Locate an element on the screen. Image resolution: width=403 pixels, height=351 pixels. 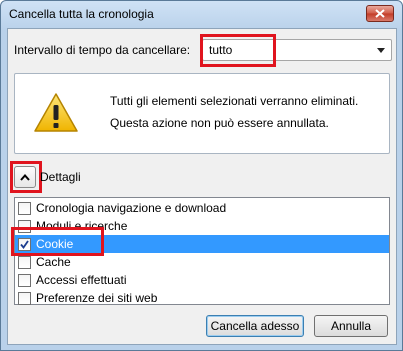
warning-icon is located at coordinates (56, 112).